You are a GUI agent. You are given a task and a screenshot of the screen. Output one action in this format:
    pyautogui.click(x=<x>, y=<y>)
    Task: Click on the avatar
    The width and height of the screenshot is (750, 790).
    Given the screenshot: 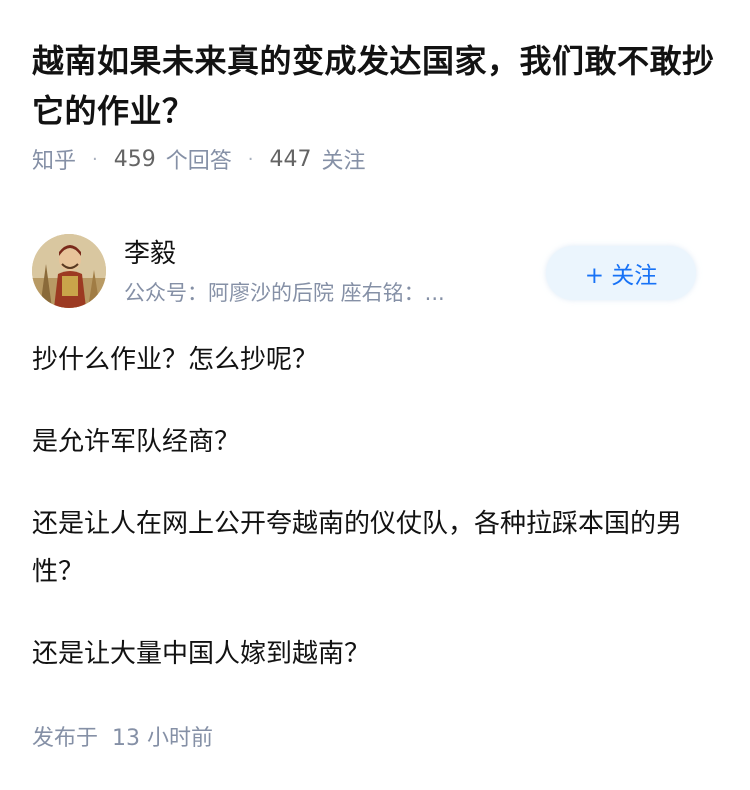 What is the action you would take?
    pyautogui.click(x=69, y=271)
    